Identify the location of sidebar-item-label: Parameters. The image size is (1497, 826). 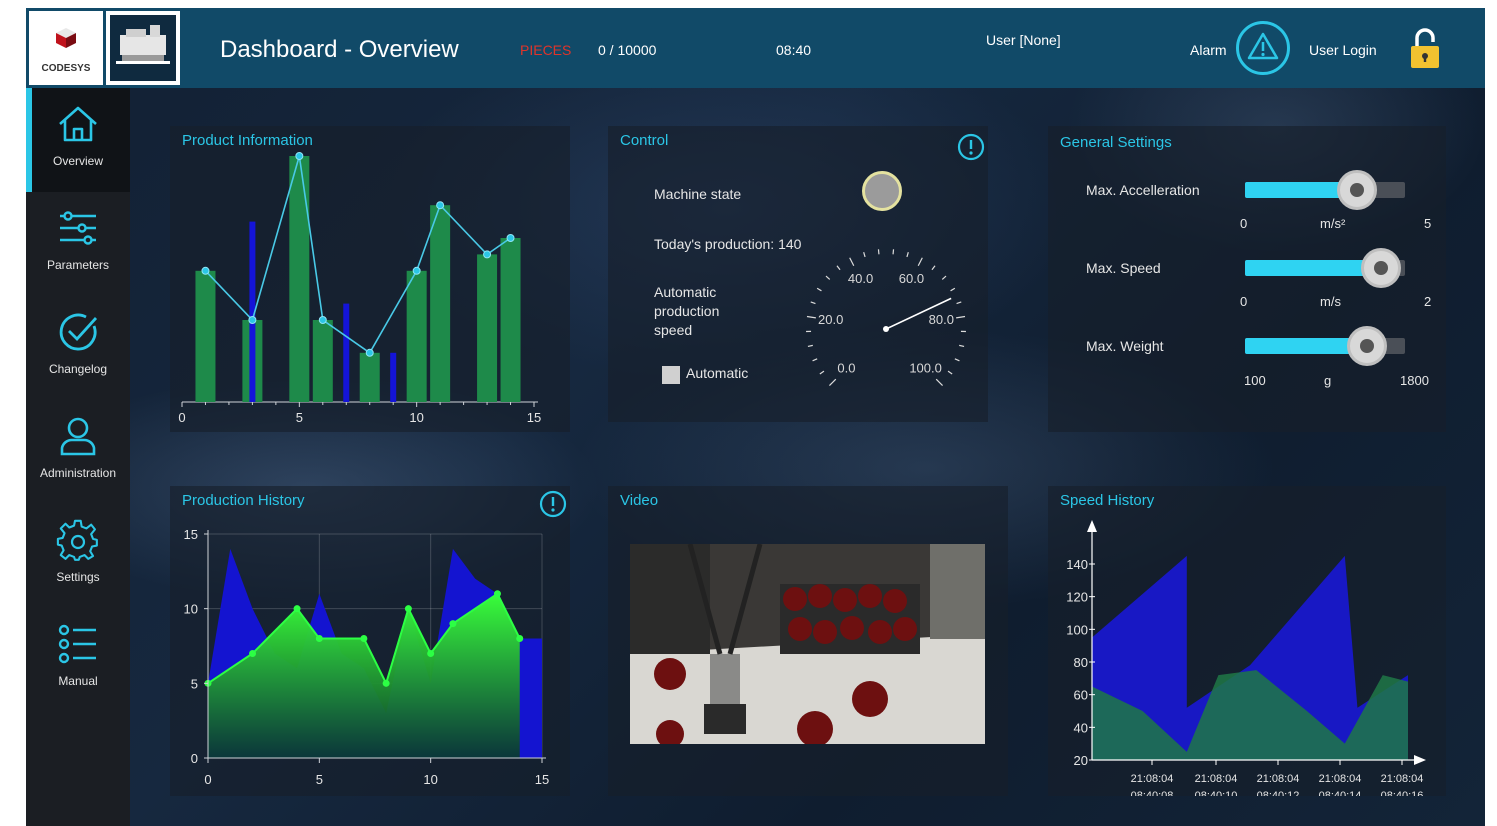
(78, 265).